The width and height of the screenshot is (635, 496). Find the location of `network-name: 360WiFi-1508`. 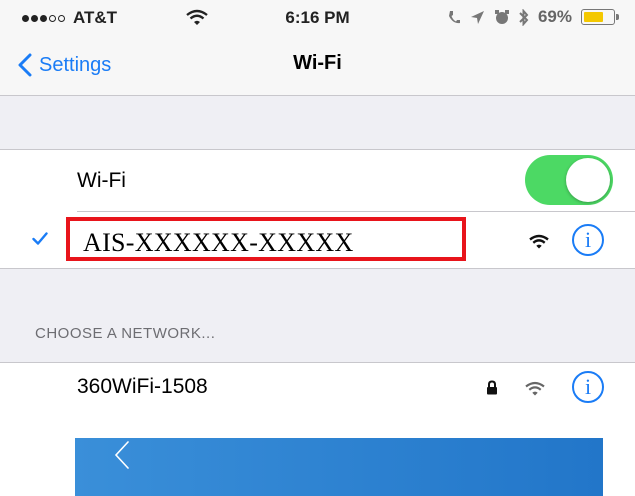

network-name: 360WiFi-1508 is located at coordinates (142, 386).